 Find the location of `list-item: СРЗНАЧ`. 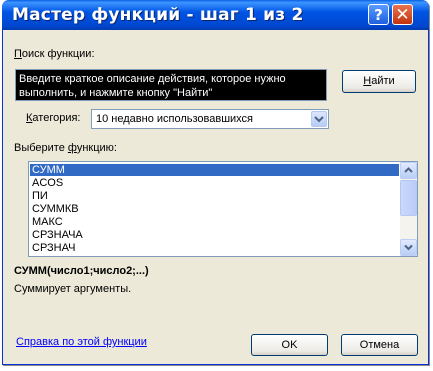

list-item: СРЗНАЧ is located at coordinates (214, 248).